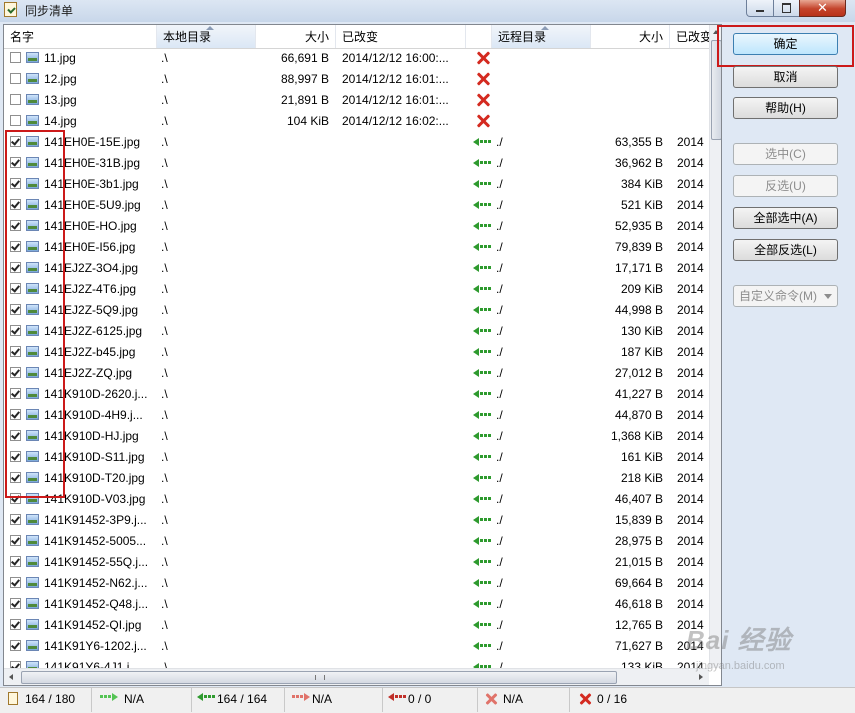  I want to click on cancel-button: 取消, so click(785, 77).